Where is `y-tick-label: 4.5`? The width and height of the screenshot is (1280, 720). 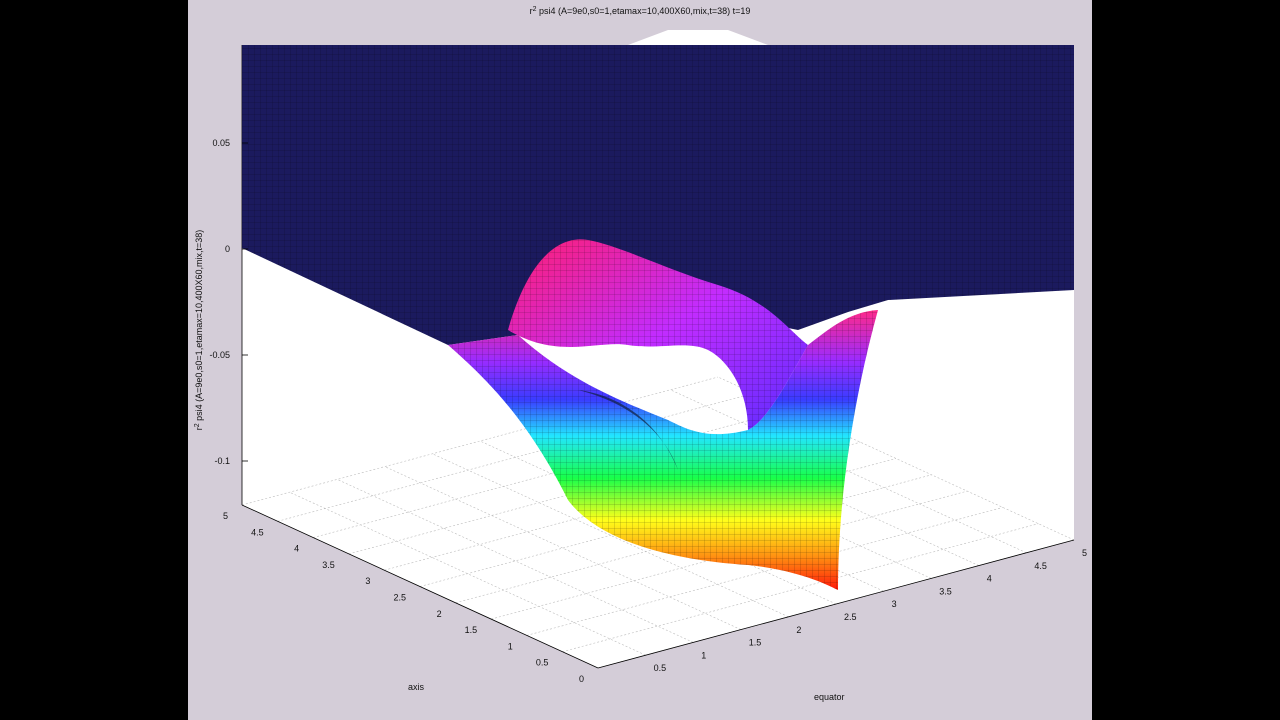 y-tick-label: 4.5 is located at coordinates (1040, 566).